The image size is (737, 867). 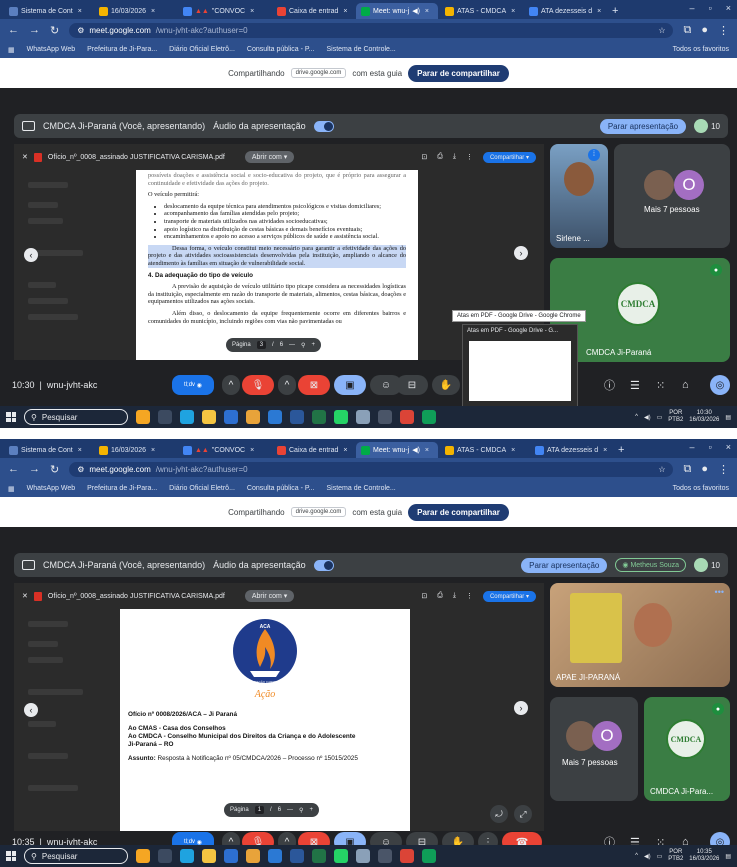 What do you see at coordinates (259, 810) in the screenshot?
I see `page-number-input: 1` at bounding box center [259, 810].